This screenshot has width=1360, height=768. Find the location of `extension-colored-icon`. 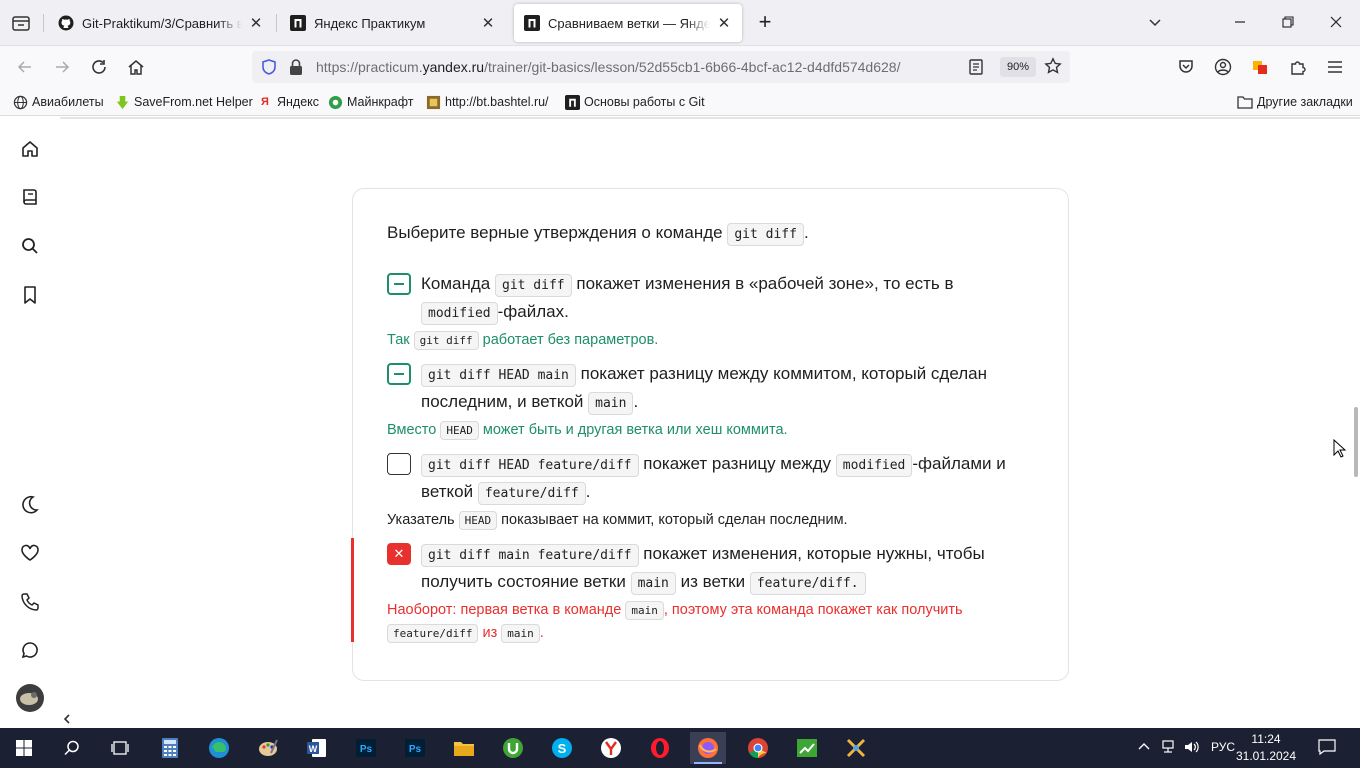

extension-colored-icon is located at coordinates (1260, 67).